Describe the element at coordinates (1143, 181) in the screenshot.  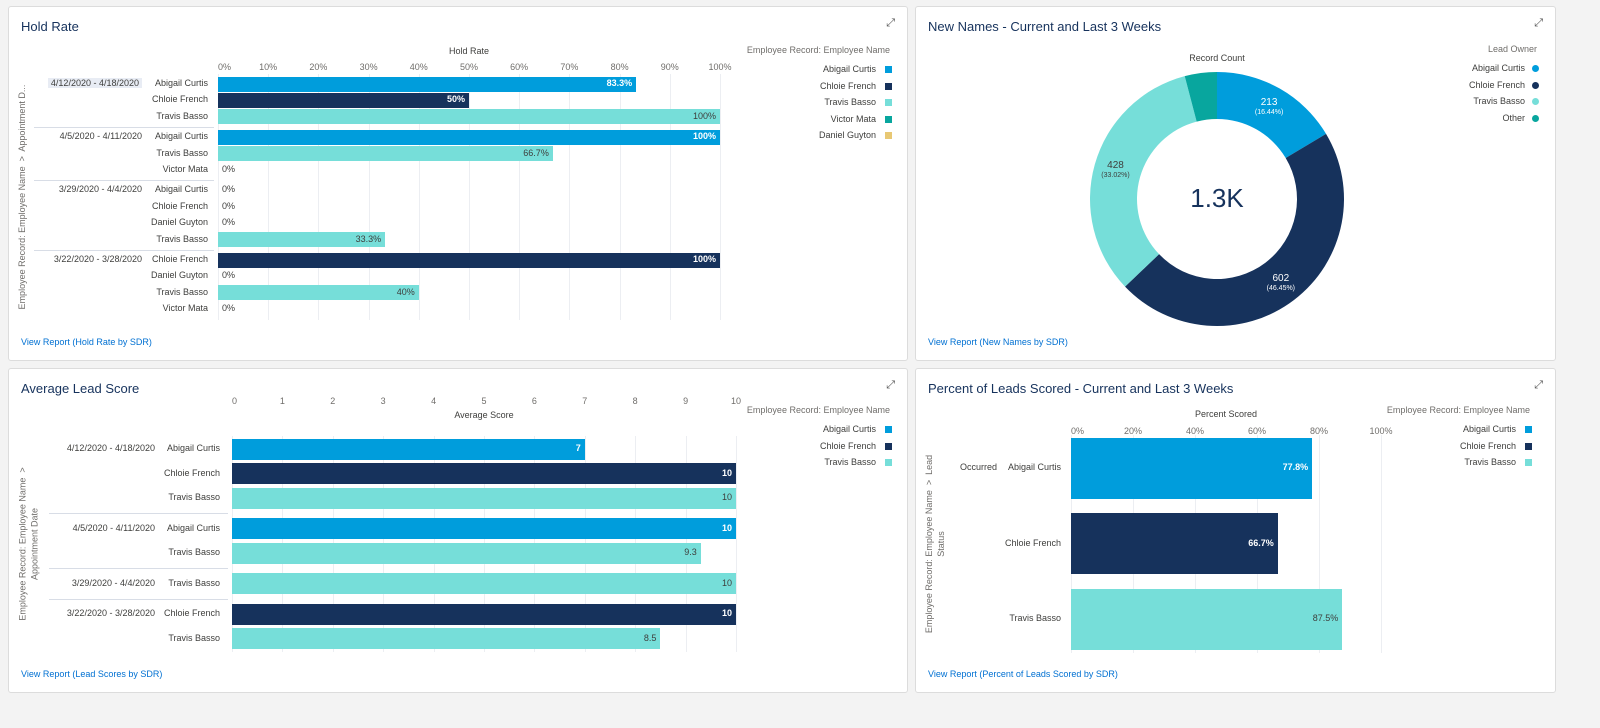
I see `slice-travis-basso` at that location.